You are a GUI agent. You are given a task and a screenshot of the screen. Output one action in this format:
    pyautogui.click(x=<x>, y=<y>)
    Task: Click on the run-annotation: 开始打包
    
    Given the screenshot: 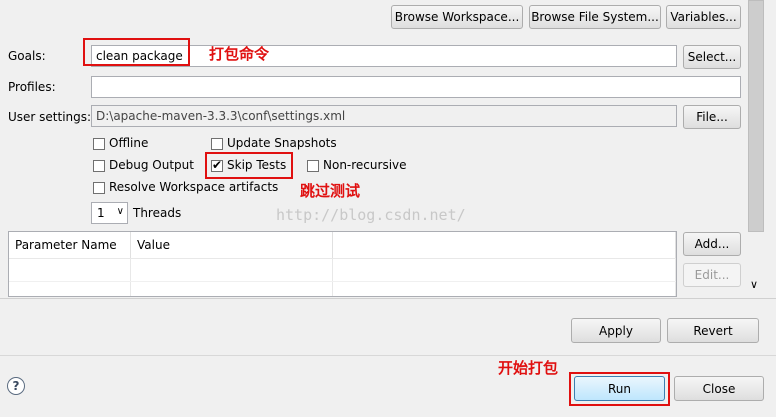 What is the action you would take?
    pyautogui.click(x=528, y=368)
    